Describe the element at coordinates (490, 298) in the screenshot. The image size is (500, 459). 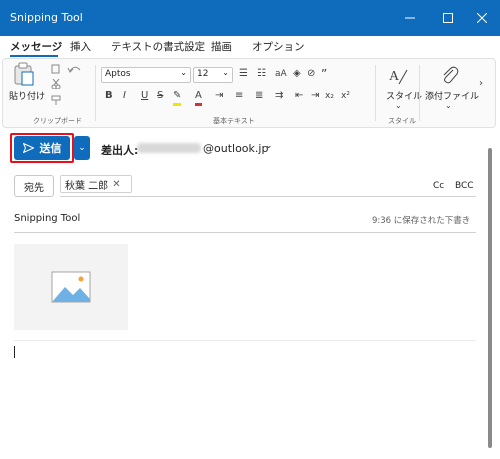
I see `vertical-scrollbar` at that location.